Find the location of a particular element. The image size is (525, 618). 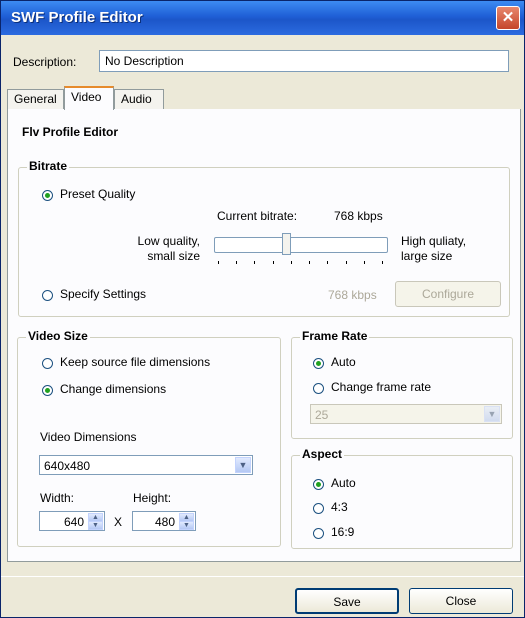

specify-settings-radio is located at coordinates (47, 295).